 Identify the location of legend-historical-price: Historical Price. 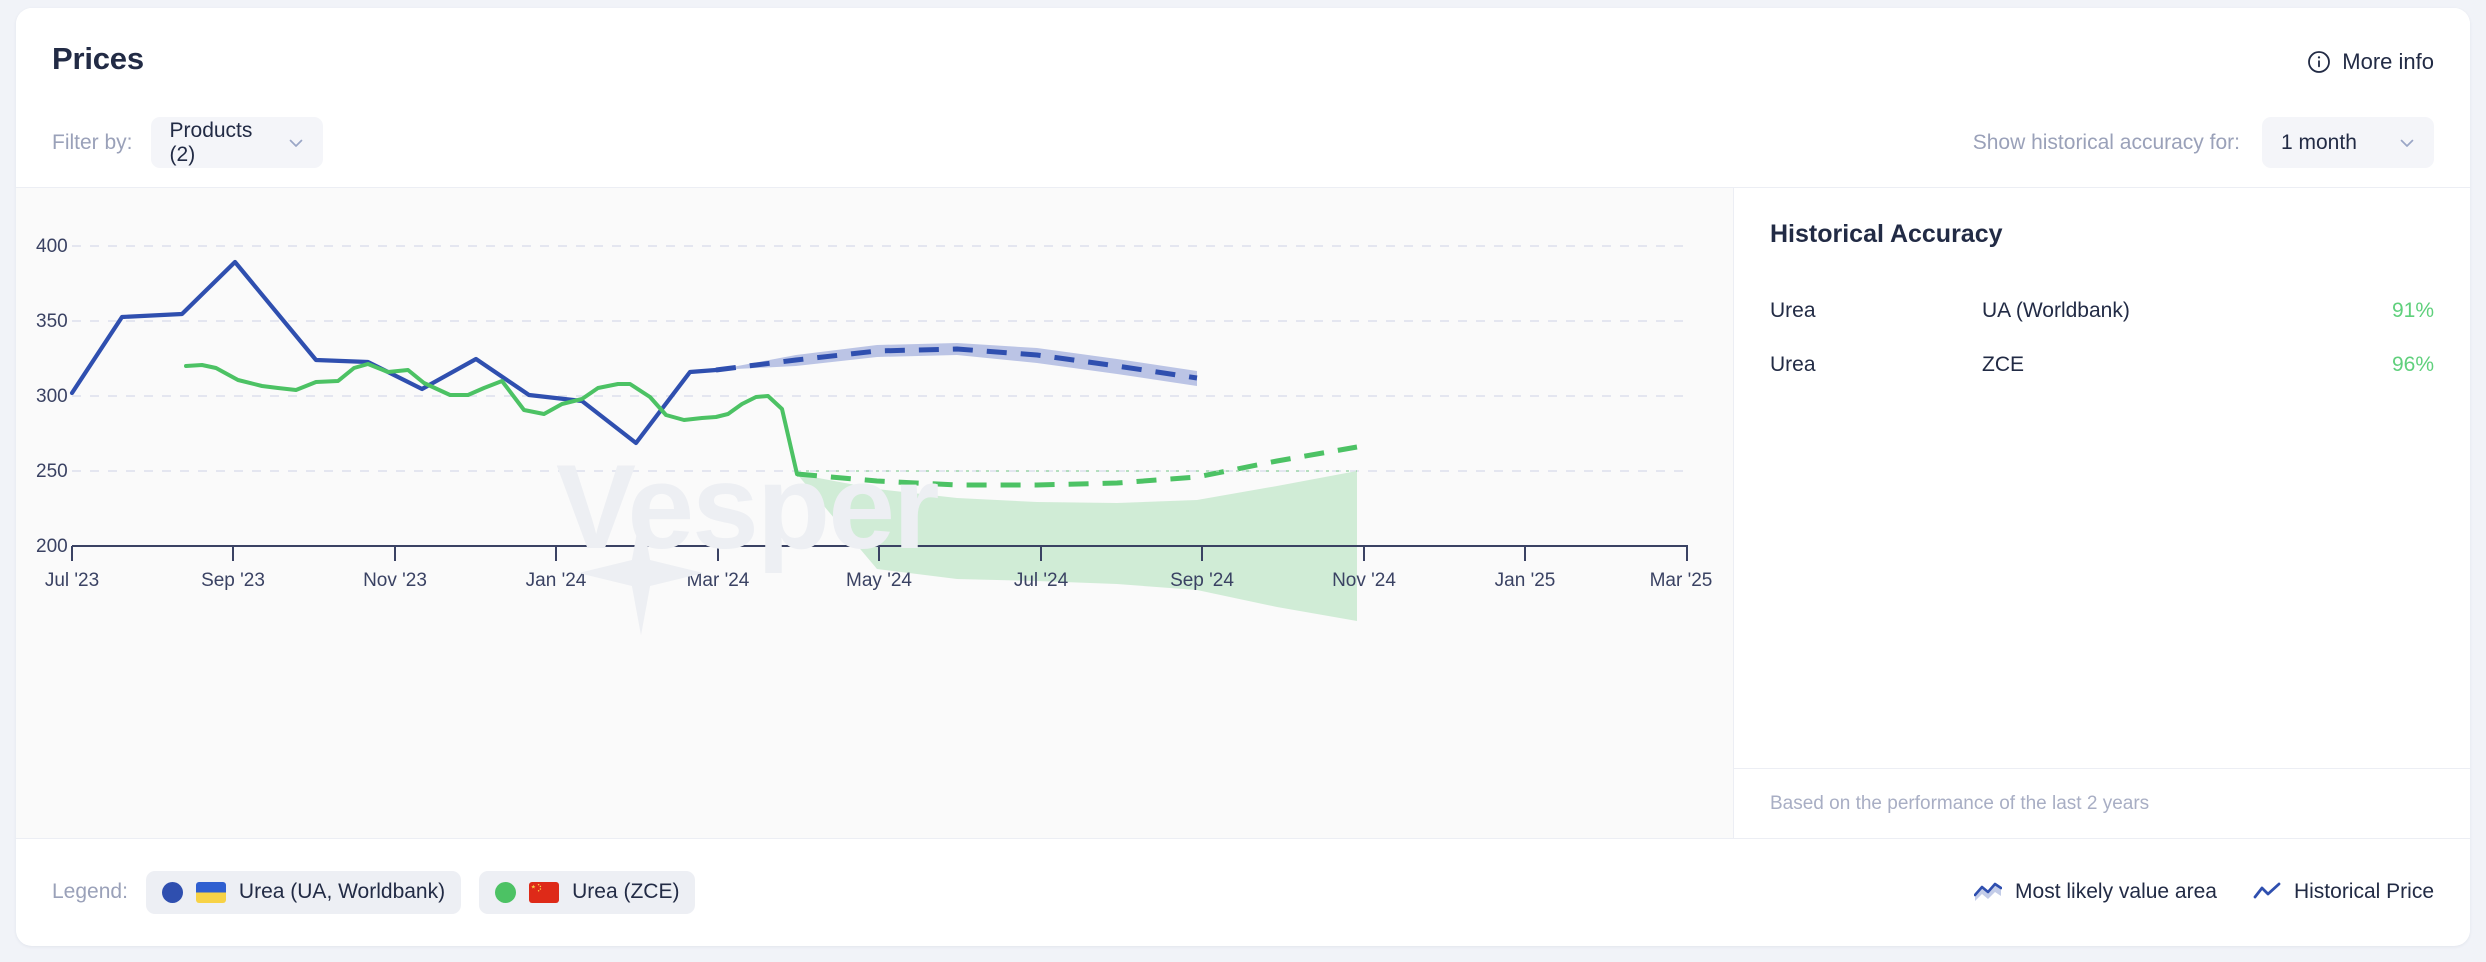
(2343, 892).